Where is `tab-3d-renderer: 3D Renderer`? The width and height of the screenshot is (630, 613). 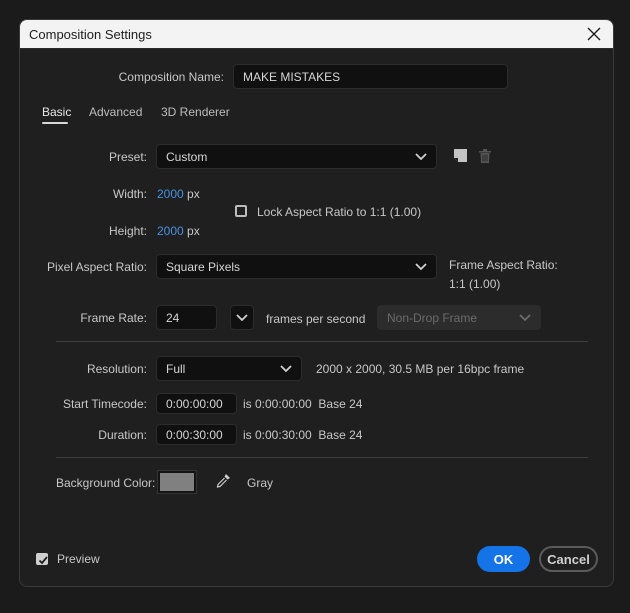
tab-3d-renderer: 3D Renderer is located at coordinates (195, 112).